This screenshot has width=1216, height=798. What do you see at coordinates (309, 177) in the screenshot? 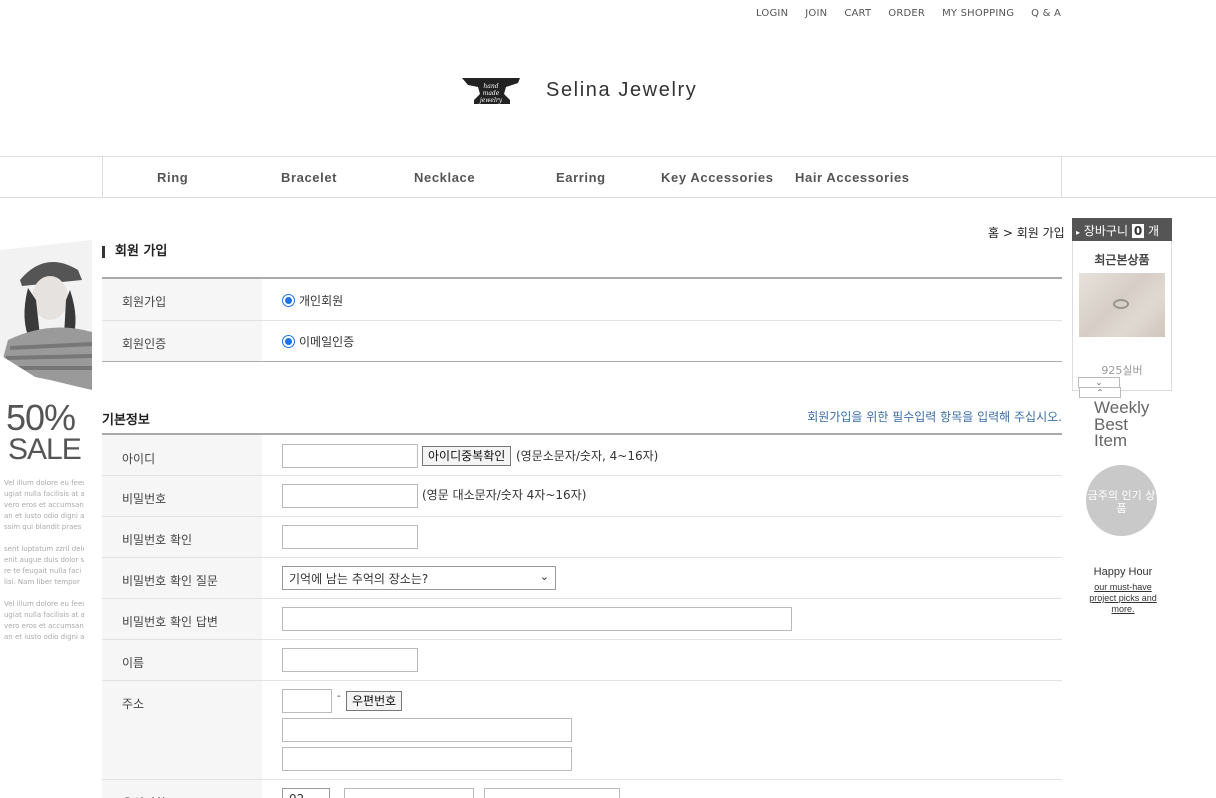
I see `category-bracelet: Bracelet` at bounding box center [309, 177].